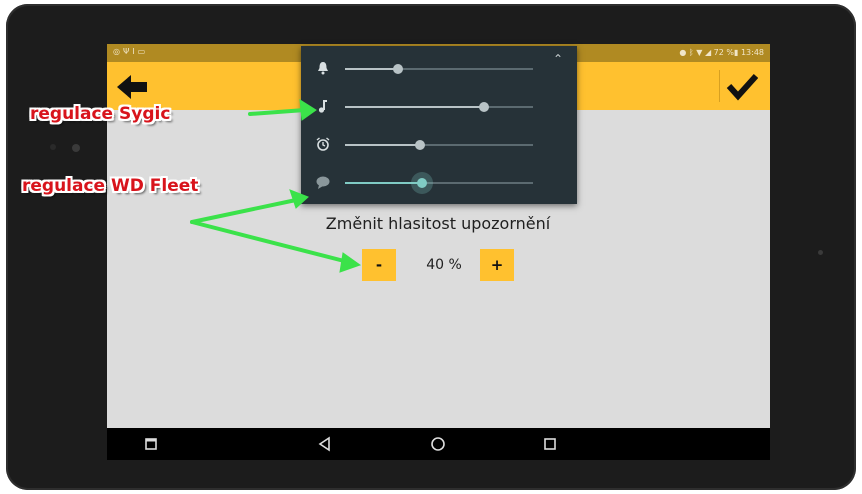  I want to click on battery-percent: 72 %, so click(723, 52).